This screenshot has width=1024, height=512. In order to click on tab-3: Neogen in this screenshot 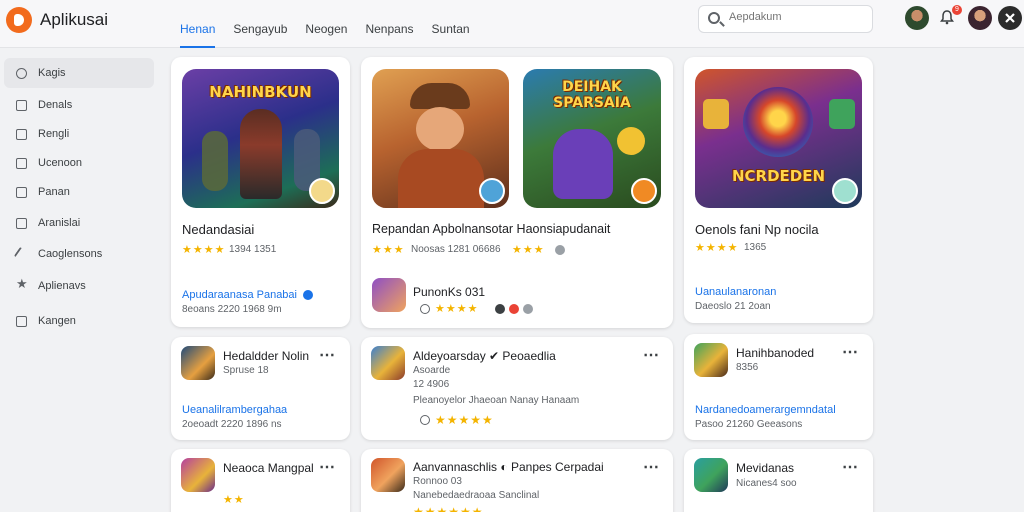, I will do `click(326, 35)`.